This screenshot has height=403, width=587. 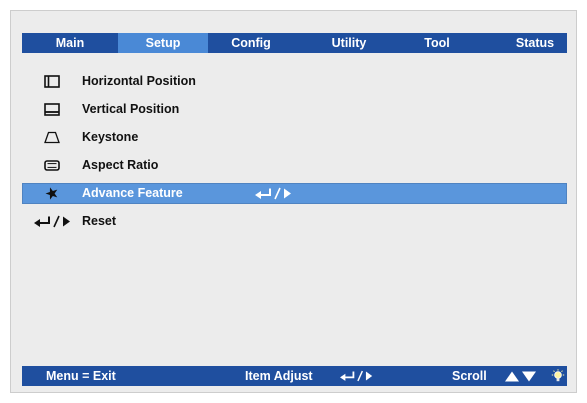 What do you see at coordinates (163, 43) in the screenshot?
I see `tab-setup: Setup` at bounding box center [163, 43].